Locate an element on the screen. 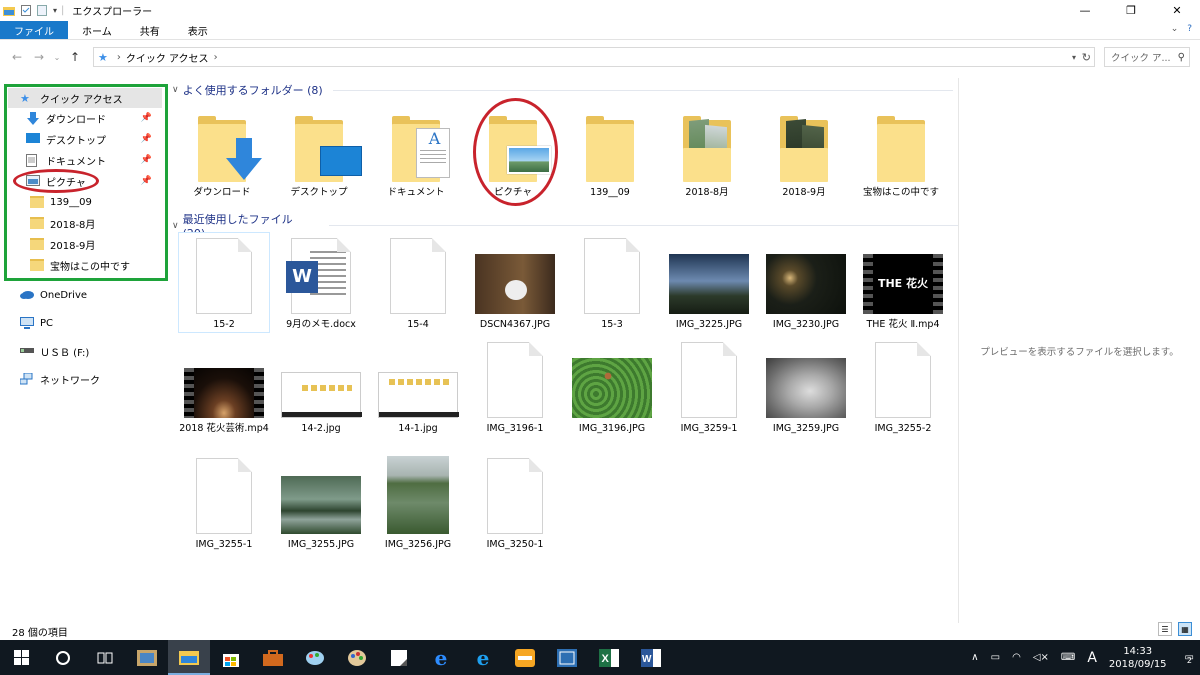  back-button: ← is located at coordinates (17, 57).